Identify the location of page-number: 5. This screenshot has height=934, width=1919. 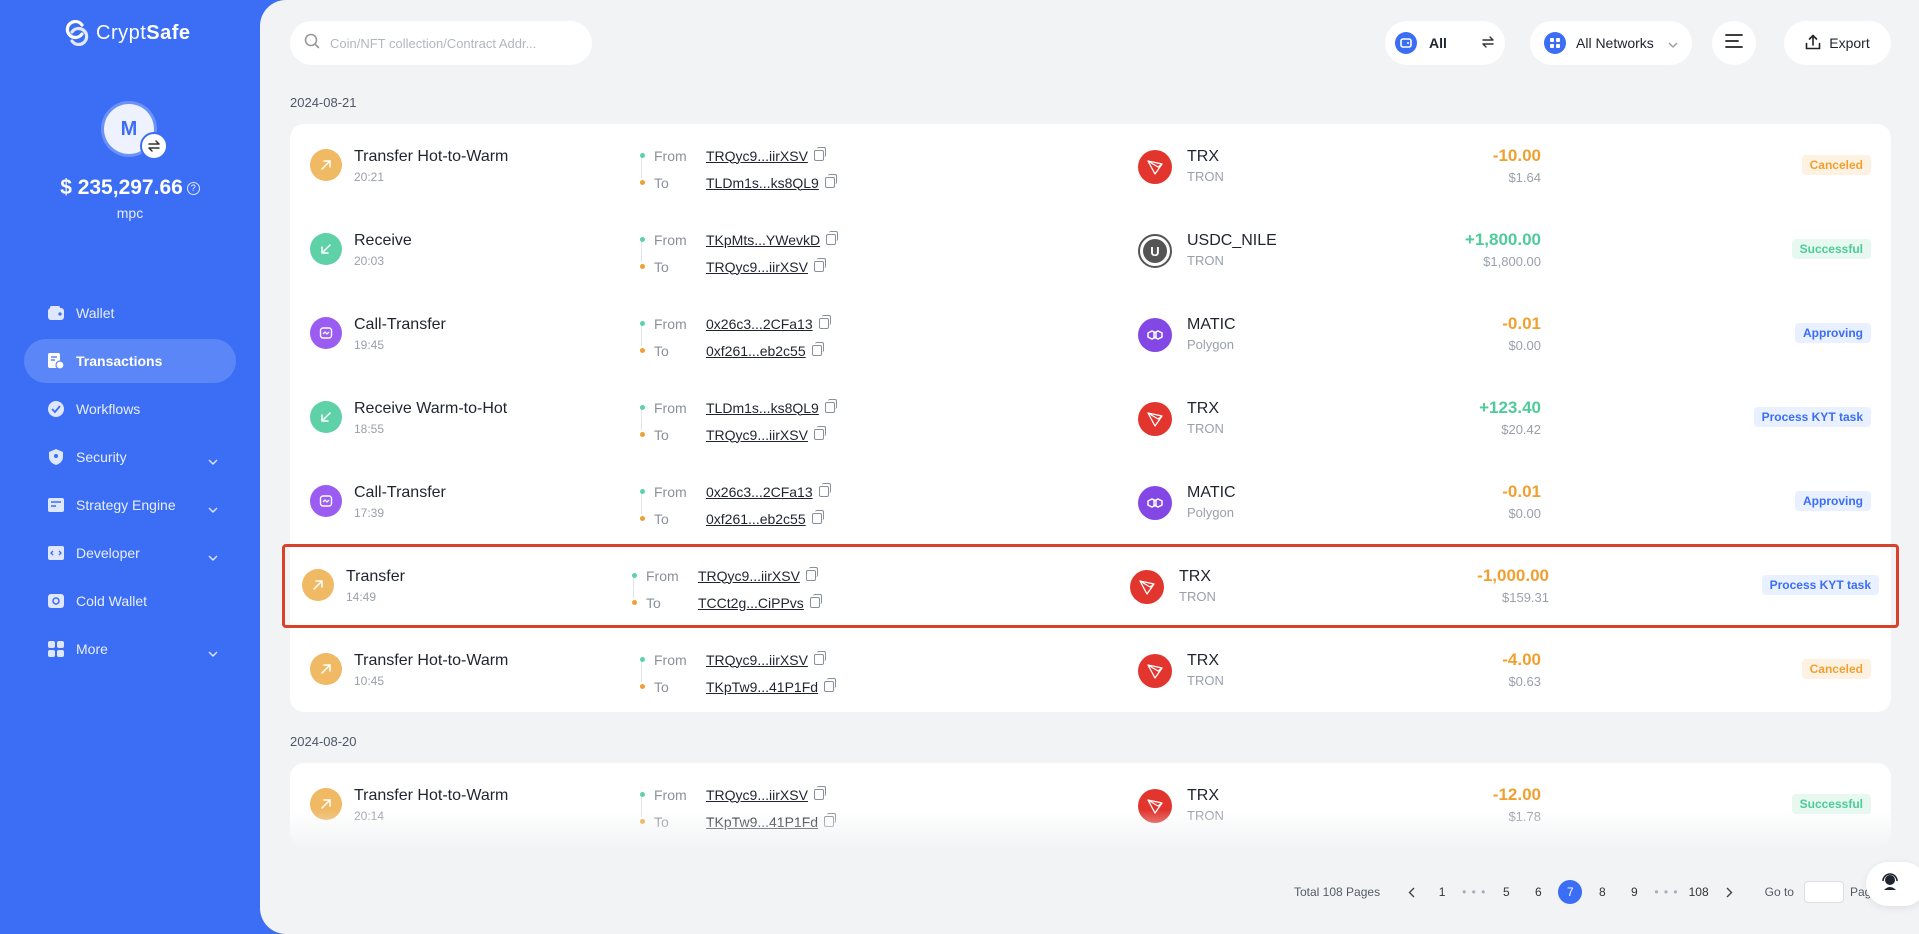
(1506, 892).